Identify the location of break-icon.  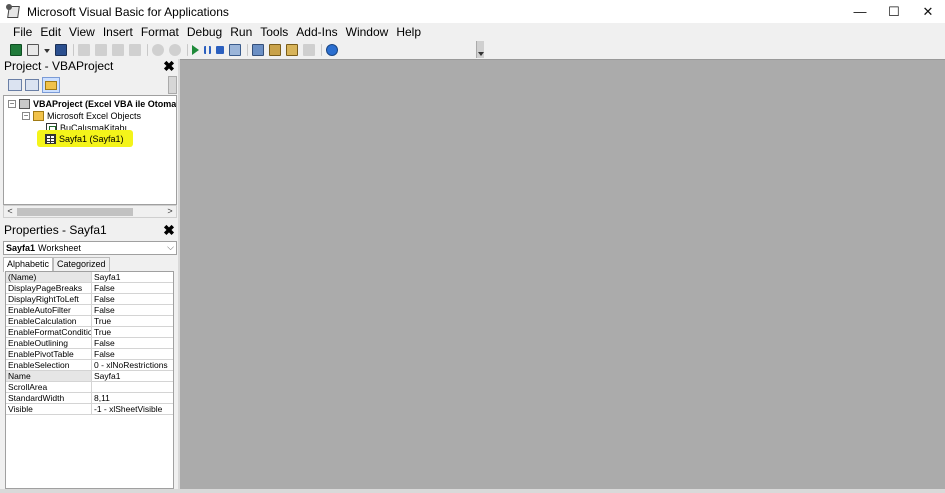
(207, 49).